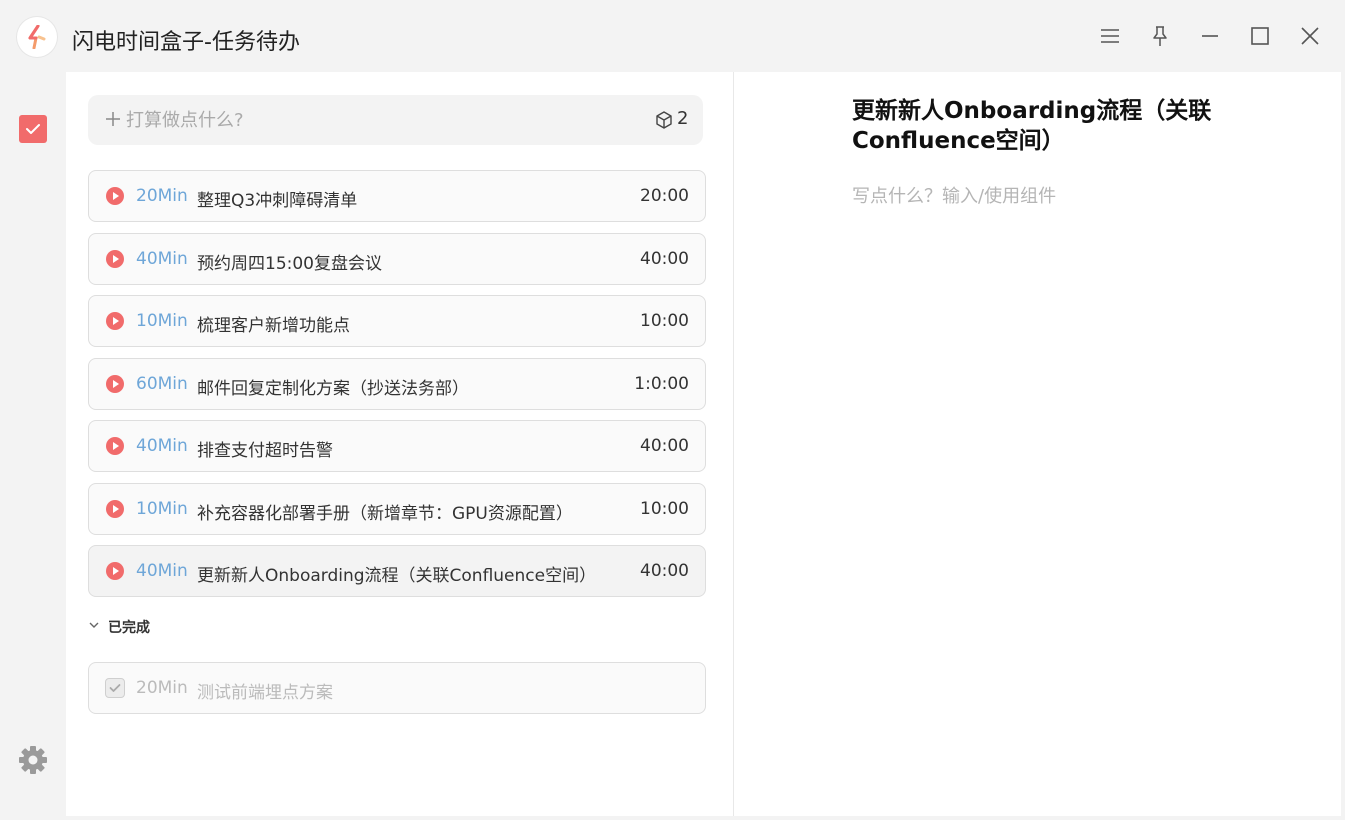 Image resolution: width=1345 pixels, height=820 pixels. Describe the element at coordinates (397, 446) in the screenshot. I see `task-row: 40Min 排查支付超时告警 40:00` at that location.